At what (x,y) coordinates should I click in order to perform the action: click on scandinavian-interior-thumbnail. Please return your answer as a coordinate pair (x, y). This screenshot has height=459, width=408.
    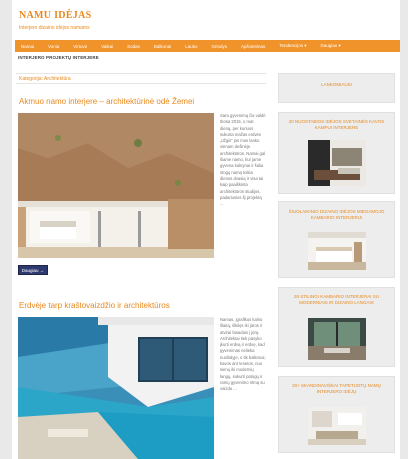
    Looking at the image, I should click on (337, 426).